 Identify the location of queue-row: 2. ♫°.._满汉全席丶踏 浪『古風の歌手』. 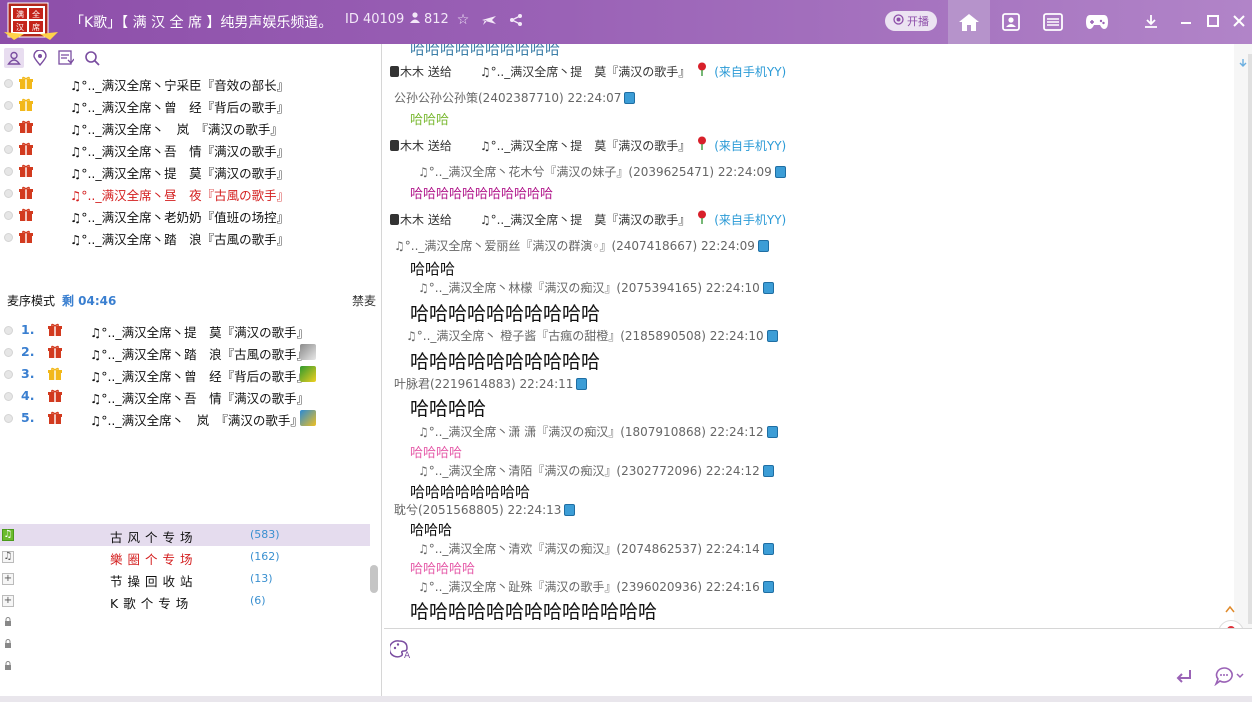
(190, 352).